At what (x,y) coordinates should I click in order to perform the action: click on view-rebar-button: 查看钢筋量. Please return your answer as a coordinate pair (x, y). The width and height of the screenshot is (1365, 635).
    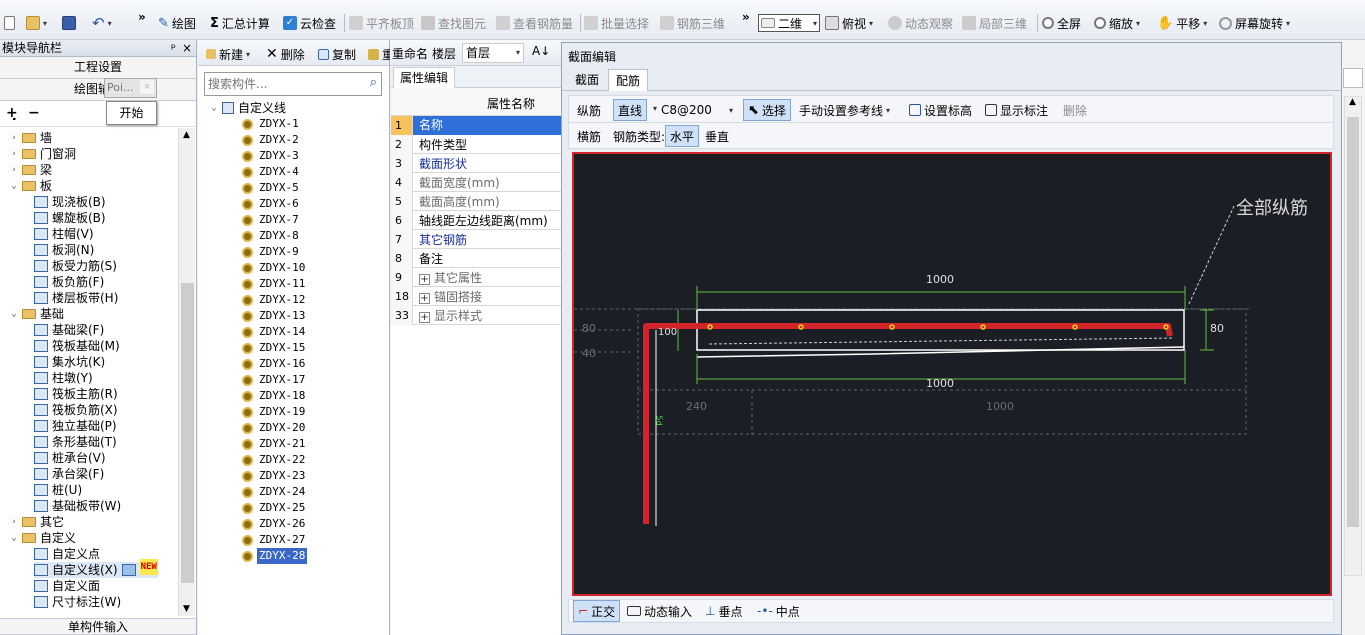
    Looking at the image, I should click on (534, 23).